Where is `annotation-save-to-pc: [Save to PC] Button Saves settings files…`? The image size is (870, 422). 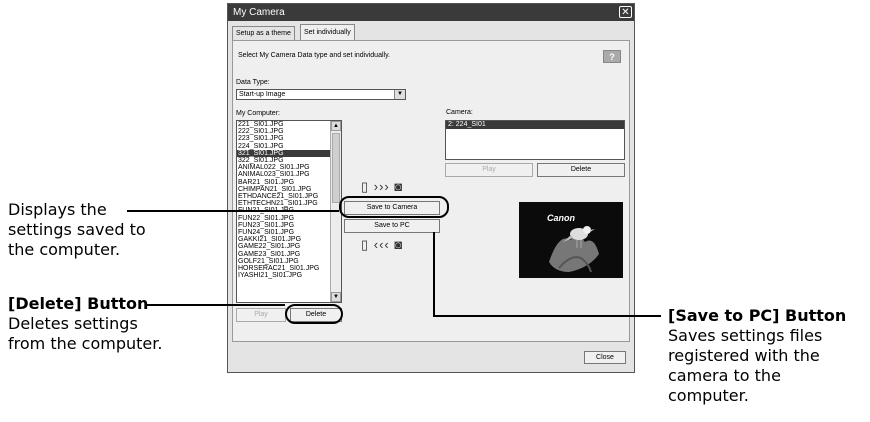
annotation-save-to-pc: [Save to PC] Button Saves settings files… is located at coordinates (757, 356).